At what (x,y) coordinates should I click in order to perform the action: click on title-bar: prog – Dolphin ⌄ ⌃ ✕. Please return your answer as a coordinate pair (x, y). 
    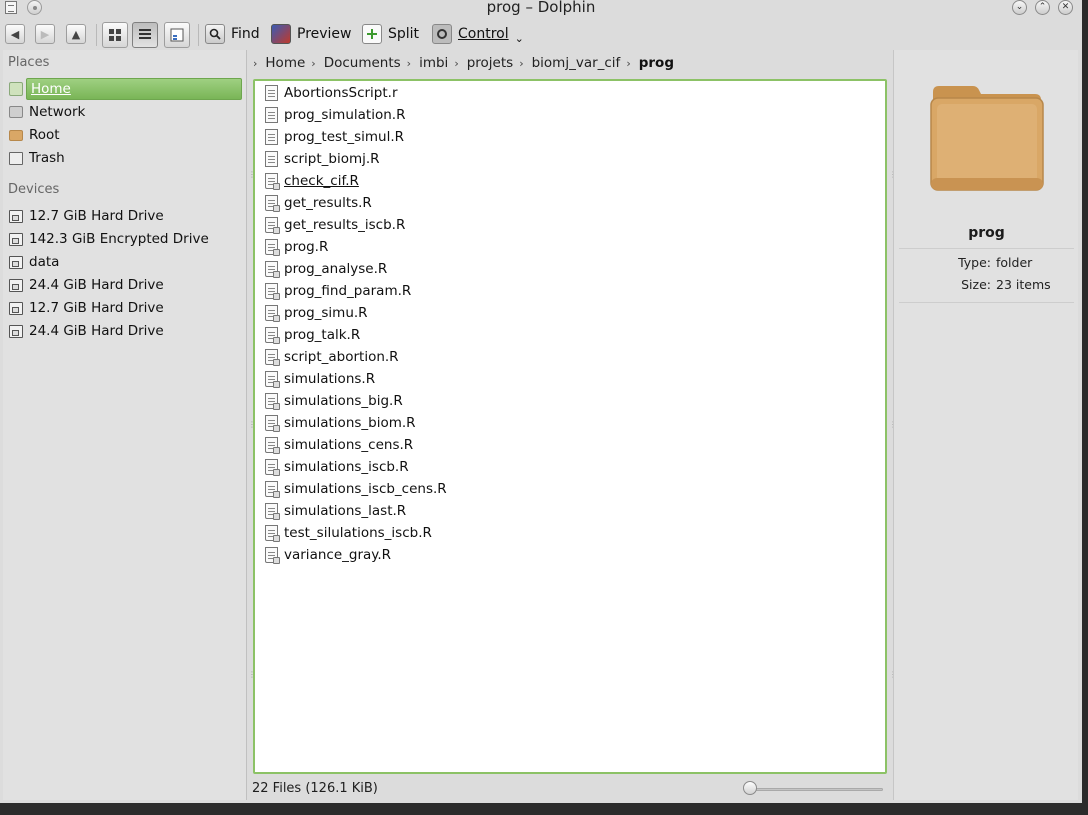
    Looking at the image, I should click on (541, 8).